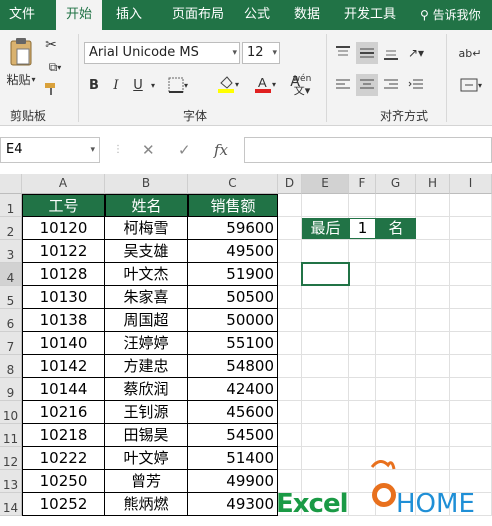 This screenshot has width=492, height=526. What do you see at coordinates (11, 228) in the screenshot?
I see `row-header: 2` at bounding box center [11, 228].